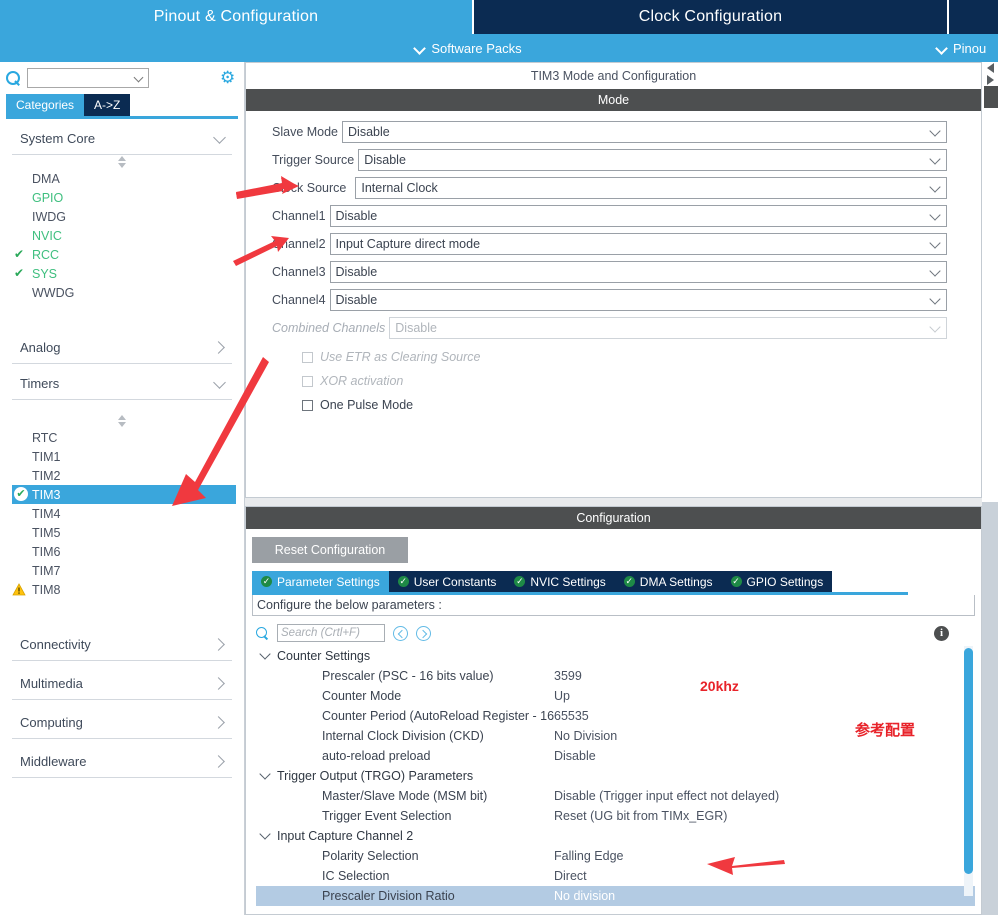 The height and width of the screenshot is (915, 998). Describe the element at coordinates (609, 405) in the screenshot. I see `checkbox-one-pulse-mode: One Pulse Mode` at that location.